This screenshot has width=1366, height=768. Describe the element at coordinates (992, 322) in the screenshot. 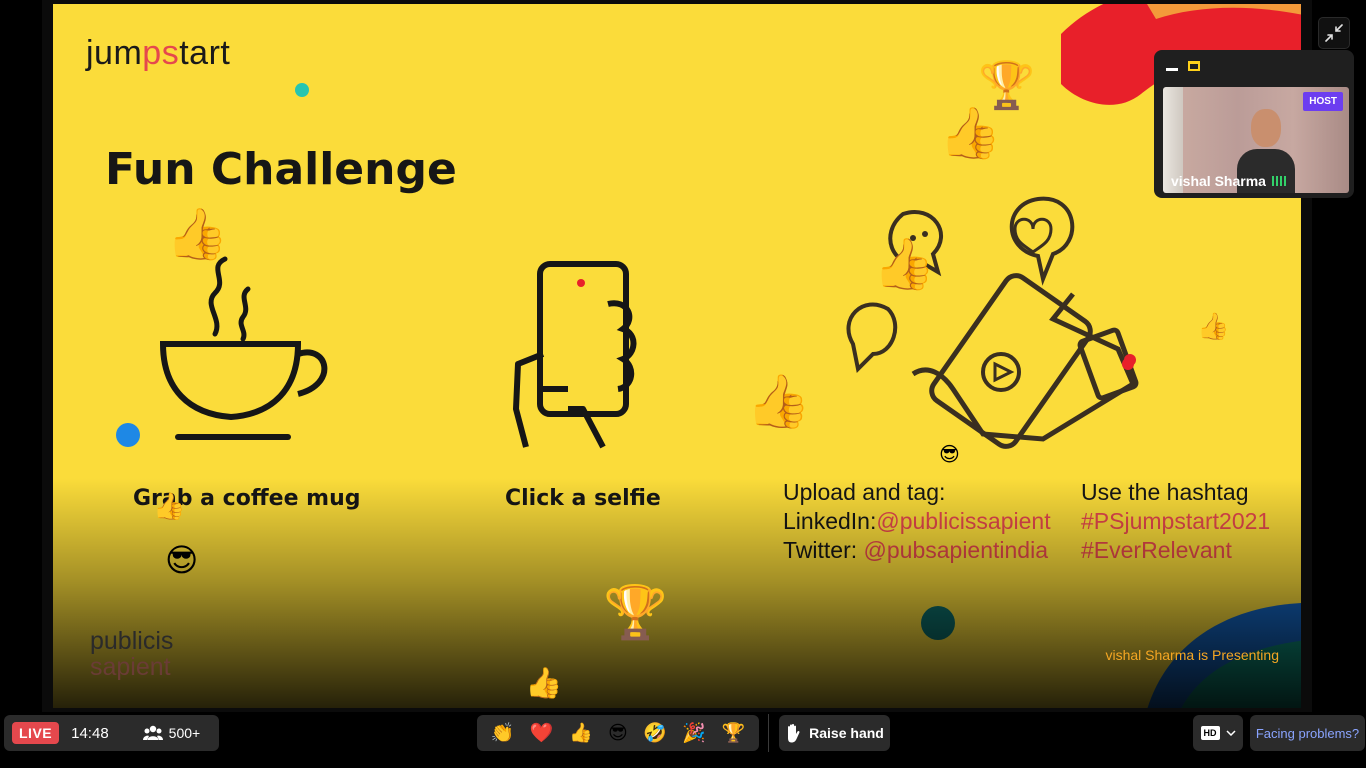

I see `social-hand-phone-illustration` at that location.